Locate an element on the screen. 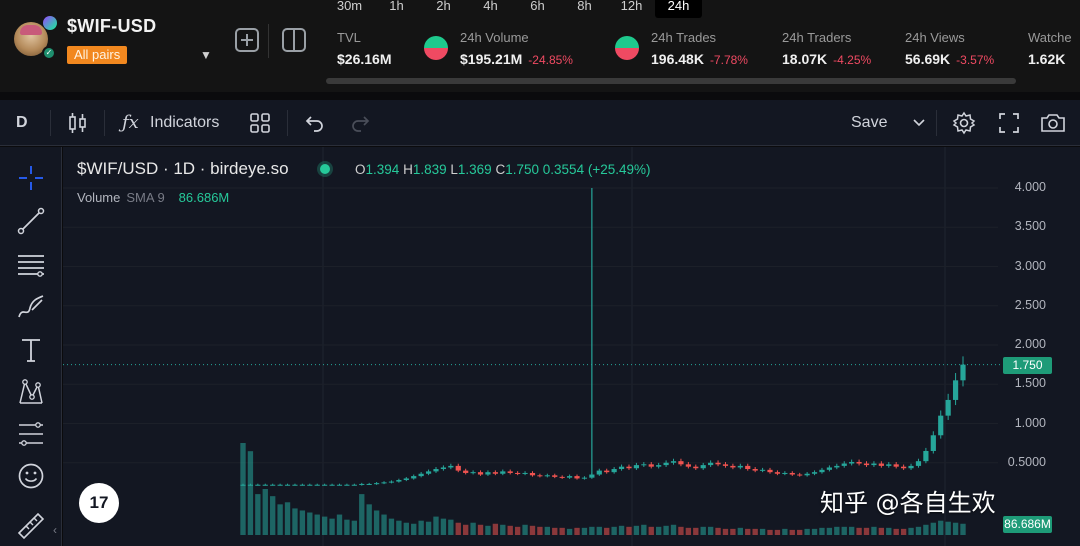 The width and height of the screenshot is (1080, 546). all-pairs-badge: All pairs is located at coordinates (97, 55).